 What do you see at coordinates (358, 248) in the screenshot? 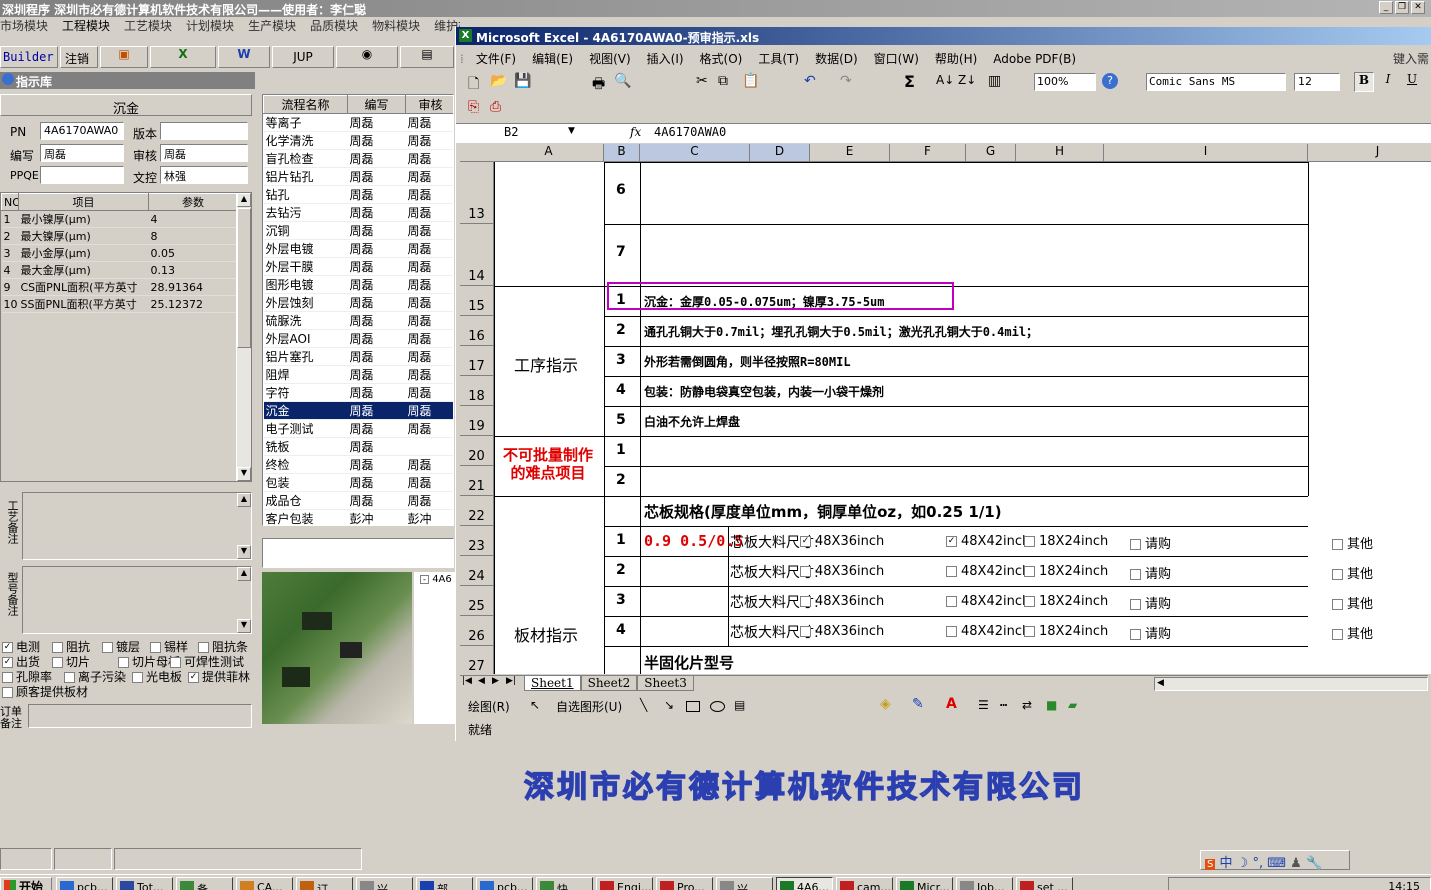
I see `flow-row: 外层电镀 周磊 周磊` at bounding box center [358, 248].